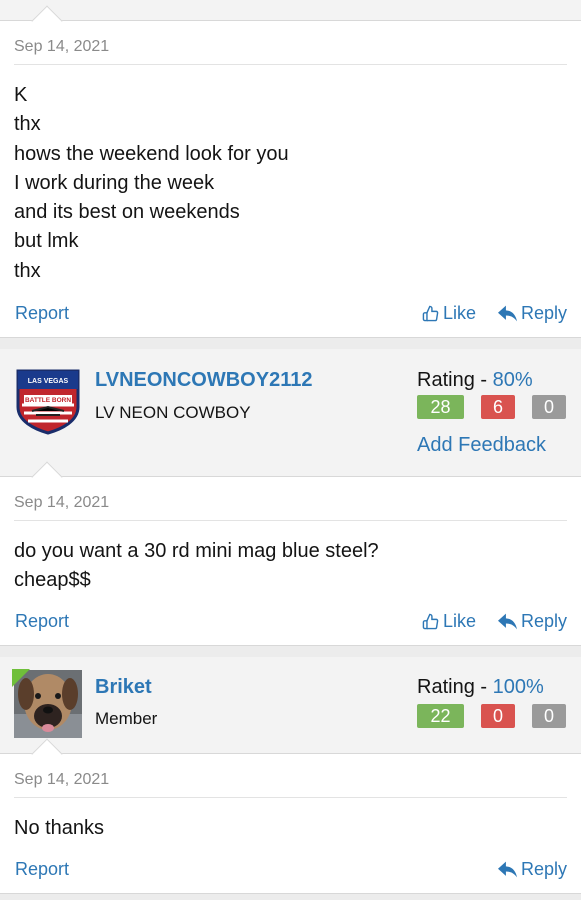 Image resolution: width=581 pixels, height=900 pixels. Describe the element at coordinates (46, 241) in the screenshot. I see `post-line: but lmk` at that location.